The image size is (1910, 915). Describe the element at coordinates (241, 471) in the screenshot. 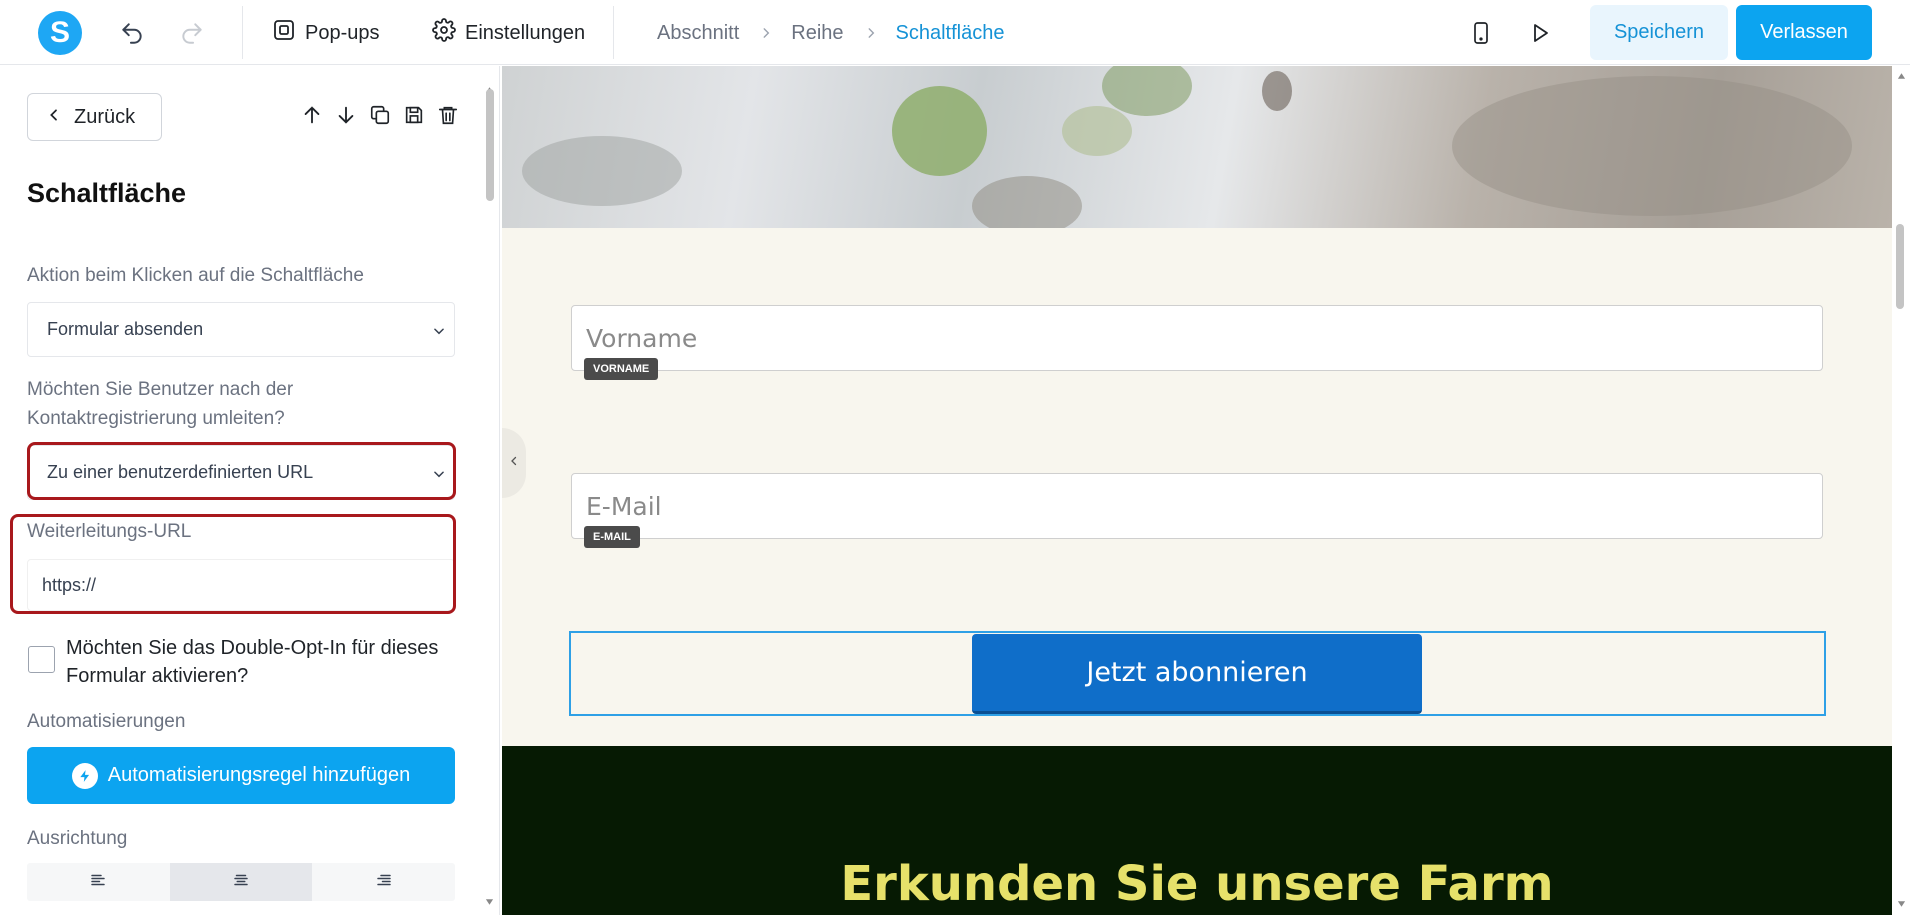

I see `redirect-select-highlight` at that location.